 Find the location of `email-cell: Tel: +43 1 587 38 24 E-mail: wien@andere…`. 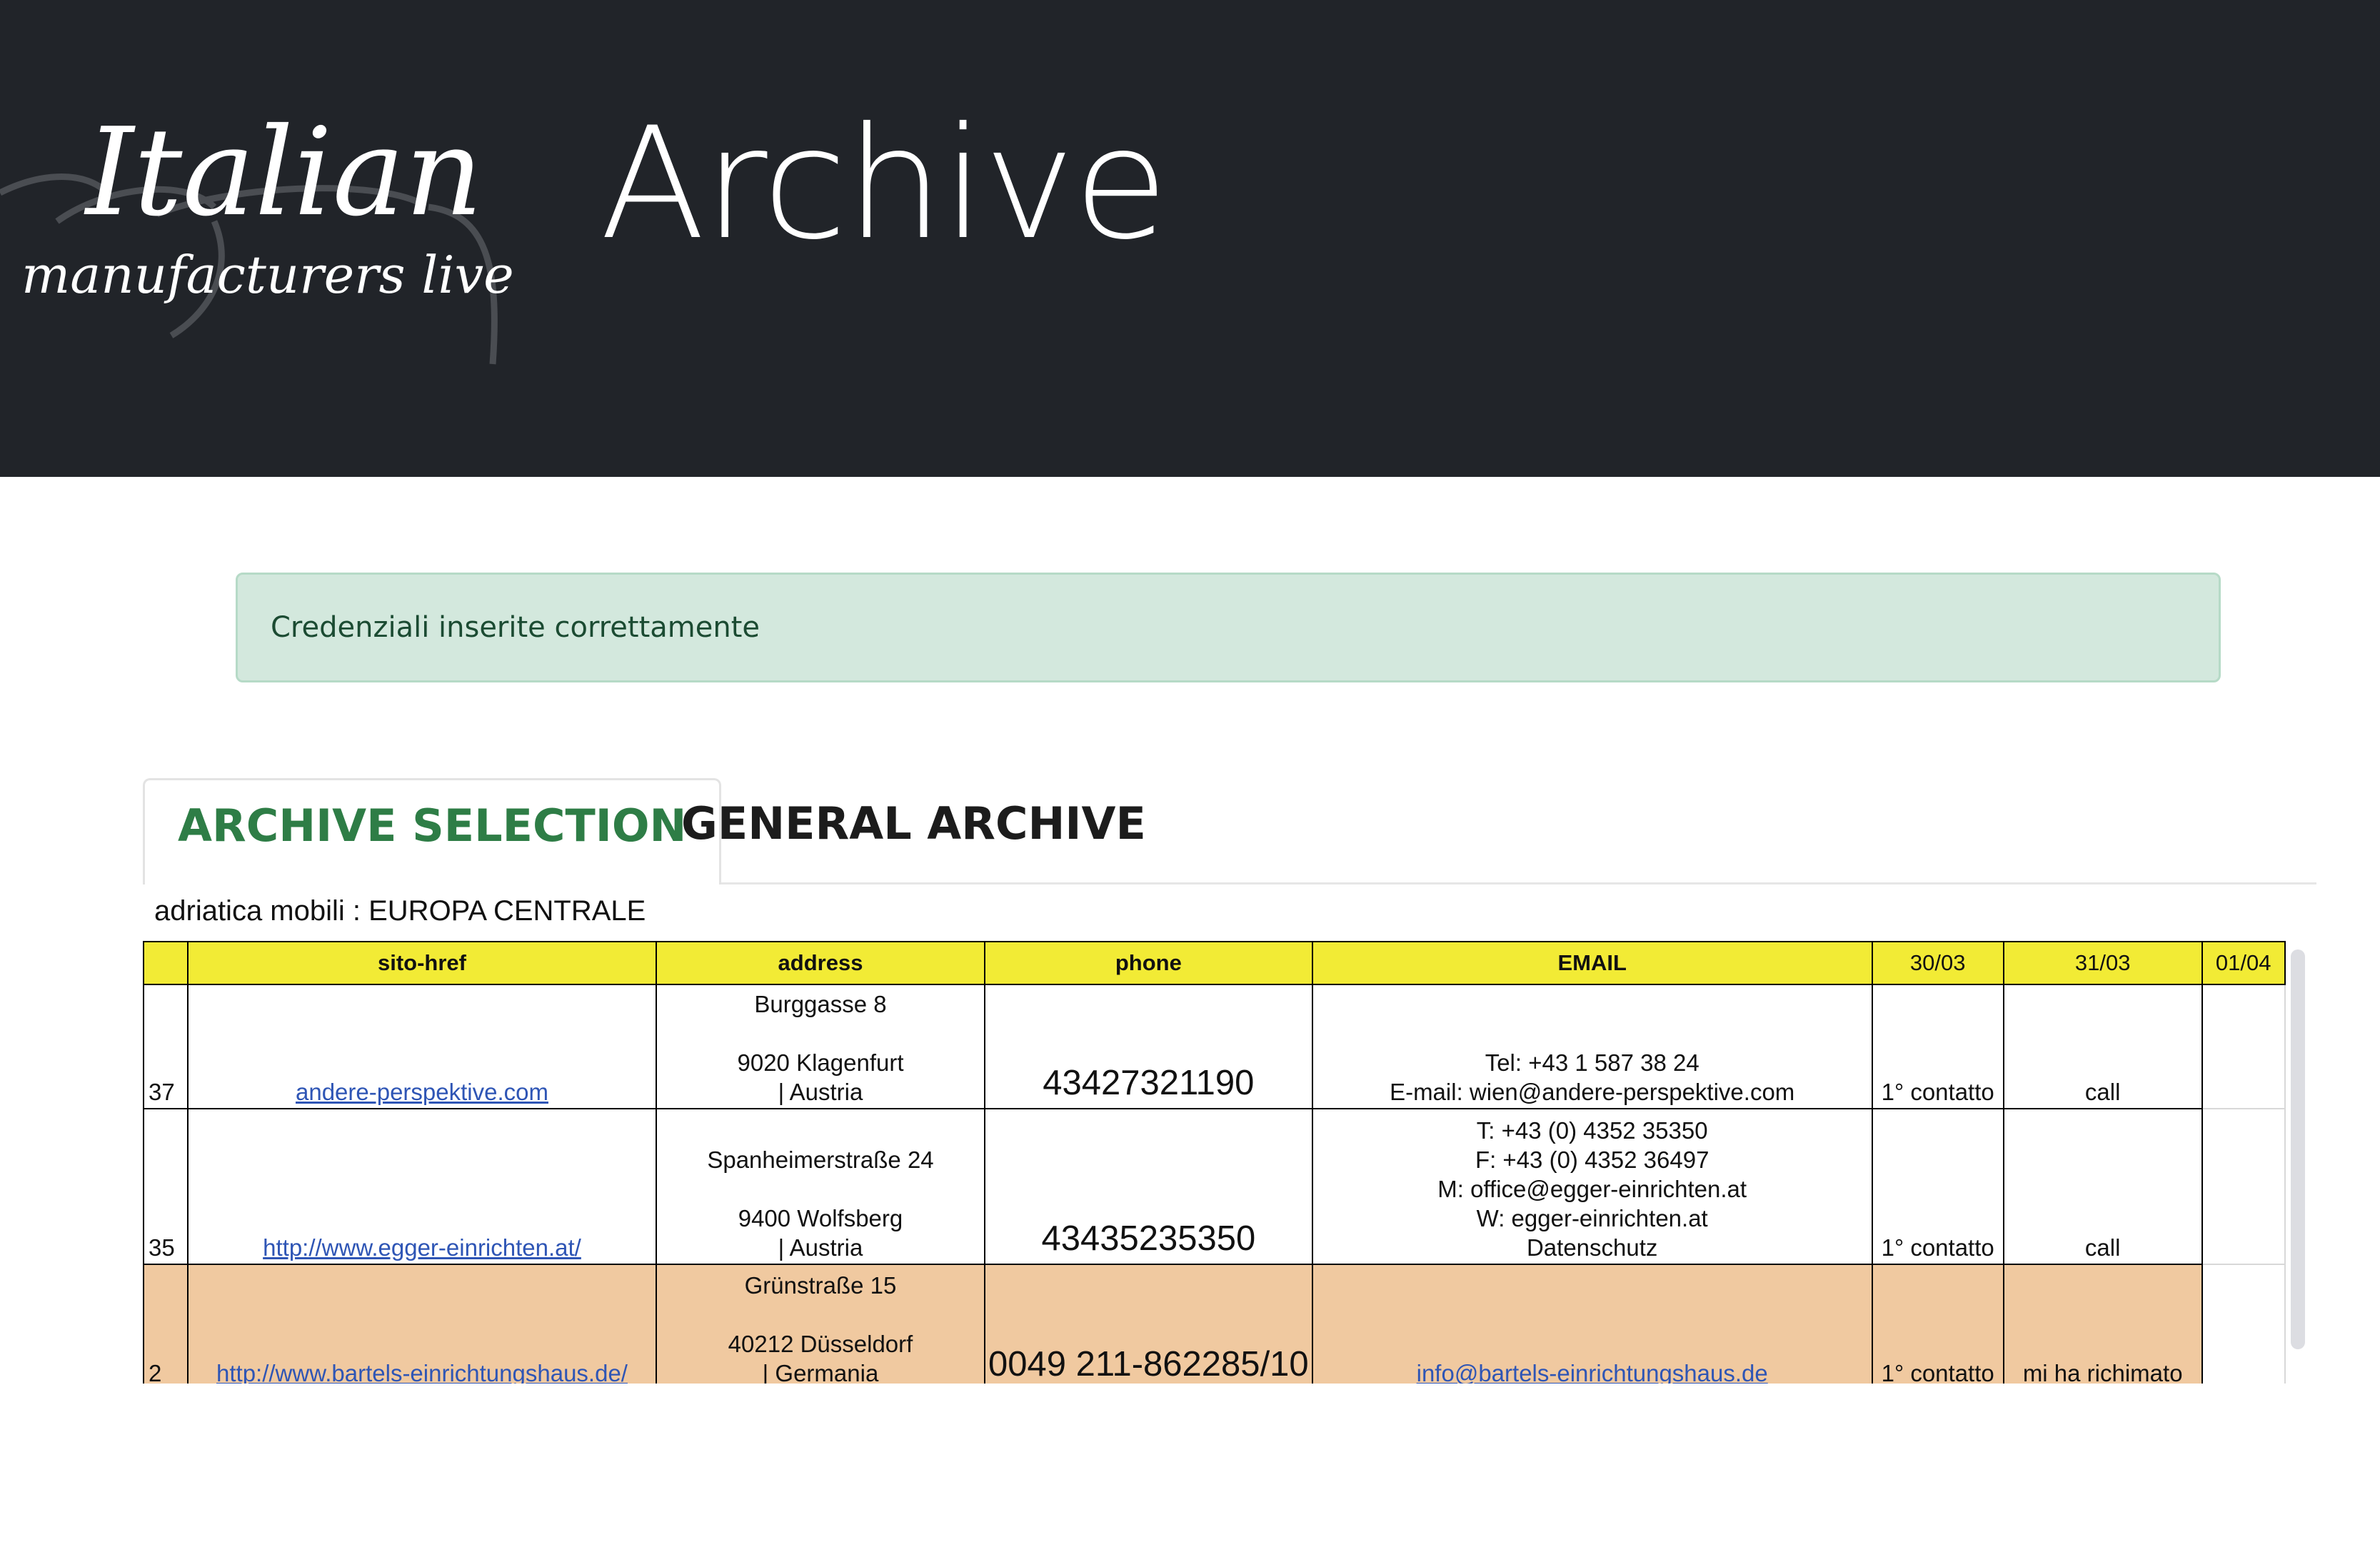

email-cell: Tel: +43 1 587 38 24 E-mail: wien@andere… is located at coordinates (1592, 1046).